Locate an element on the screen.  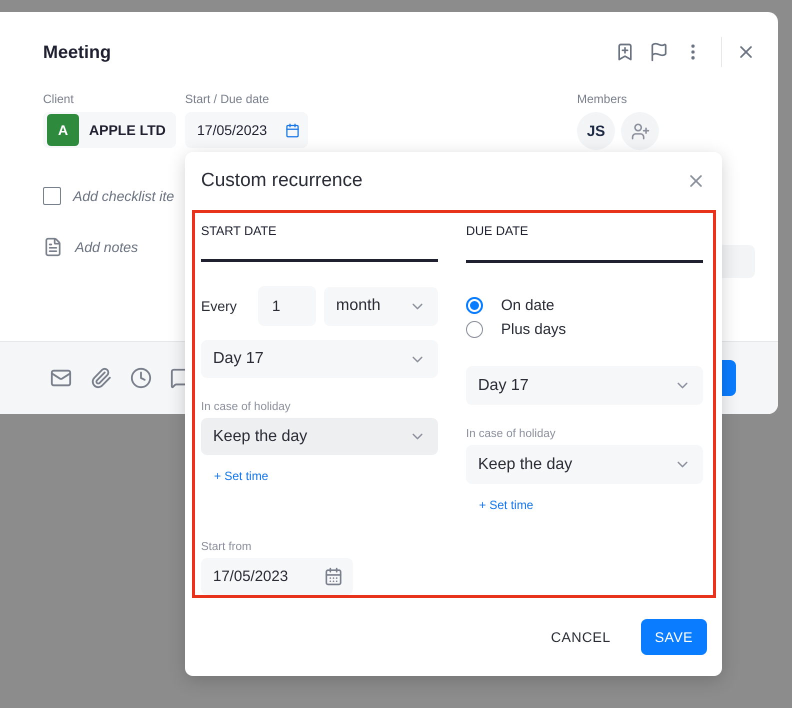
add-member-icon is located at coordinates (640, 131).